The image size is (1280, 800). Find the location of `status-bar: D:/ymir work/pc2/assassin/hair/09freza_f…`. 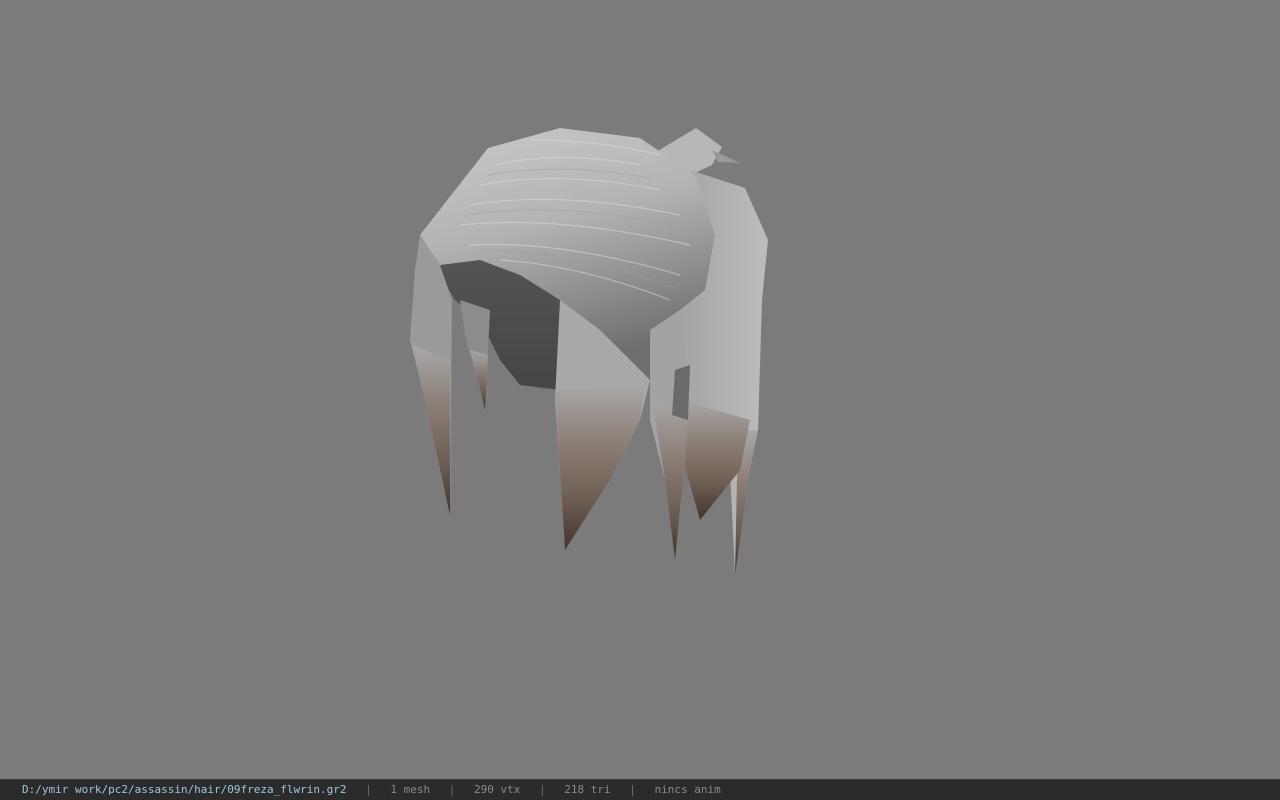

status-bar: D:/ymir work/pc2/assassin/hair/09freza_f… is located at coordinates (640, 789).